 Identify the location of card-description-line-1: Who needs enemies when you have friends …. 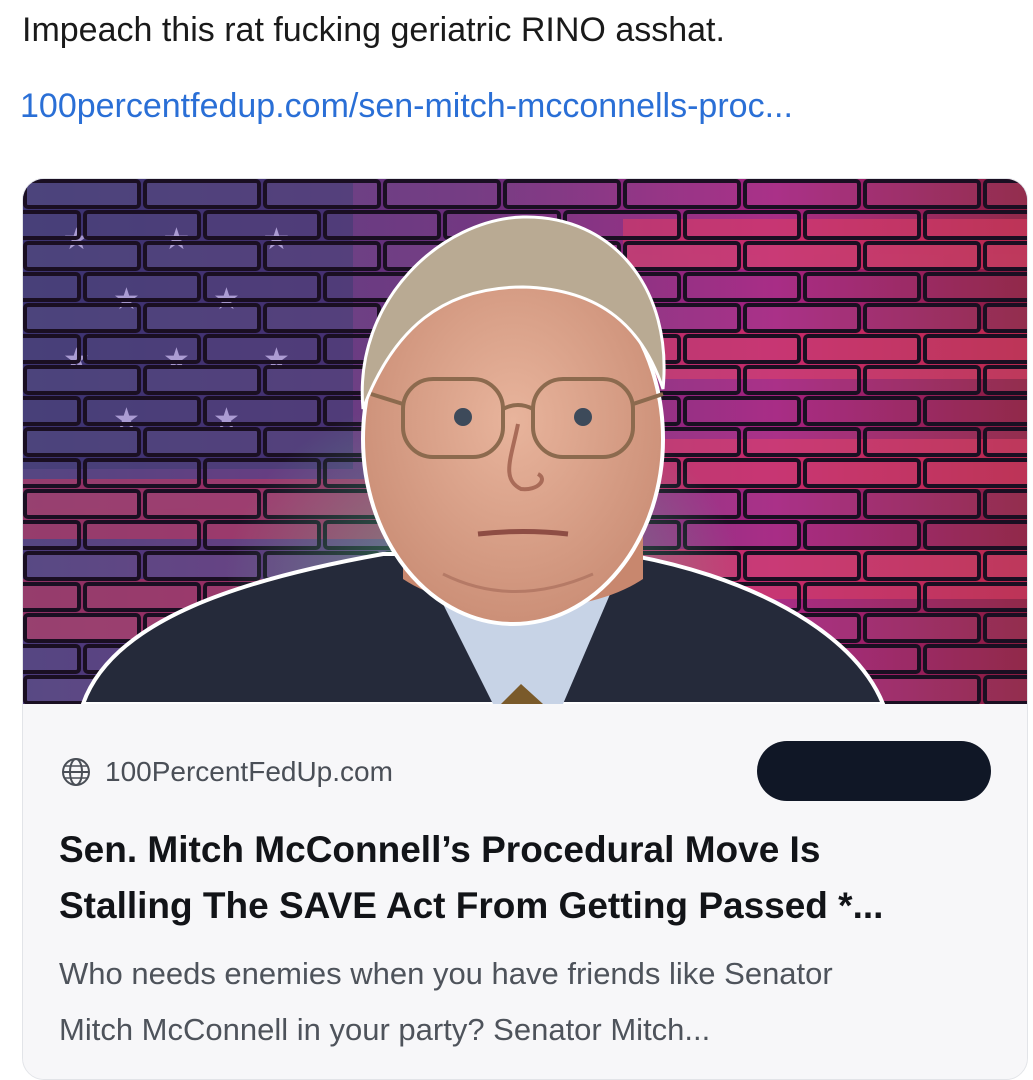
(446, 973).